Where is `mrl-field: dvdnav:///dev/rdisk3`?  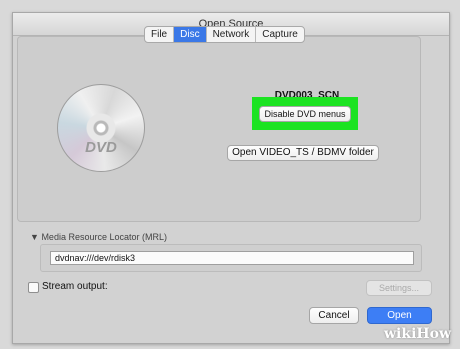 mrl-field: dvdnav:///dev/rdisk3 is located at coordinates (232, 258).